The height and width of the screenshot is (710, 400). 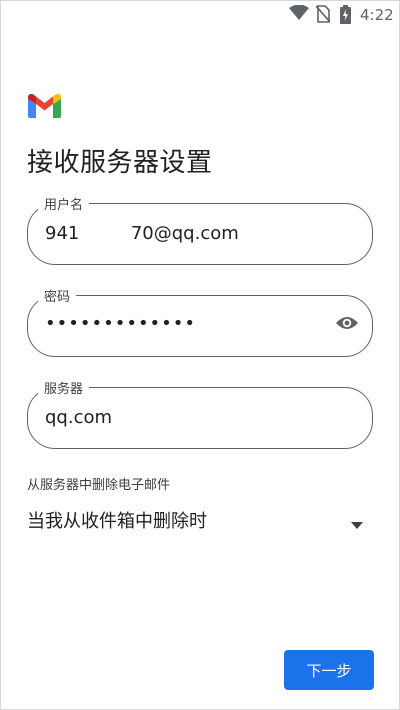 I want to click on eye-icon, so click(x=347, y=325).